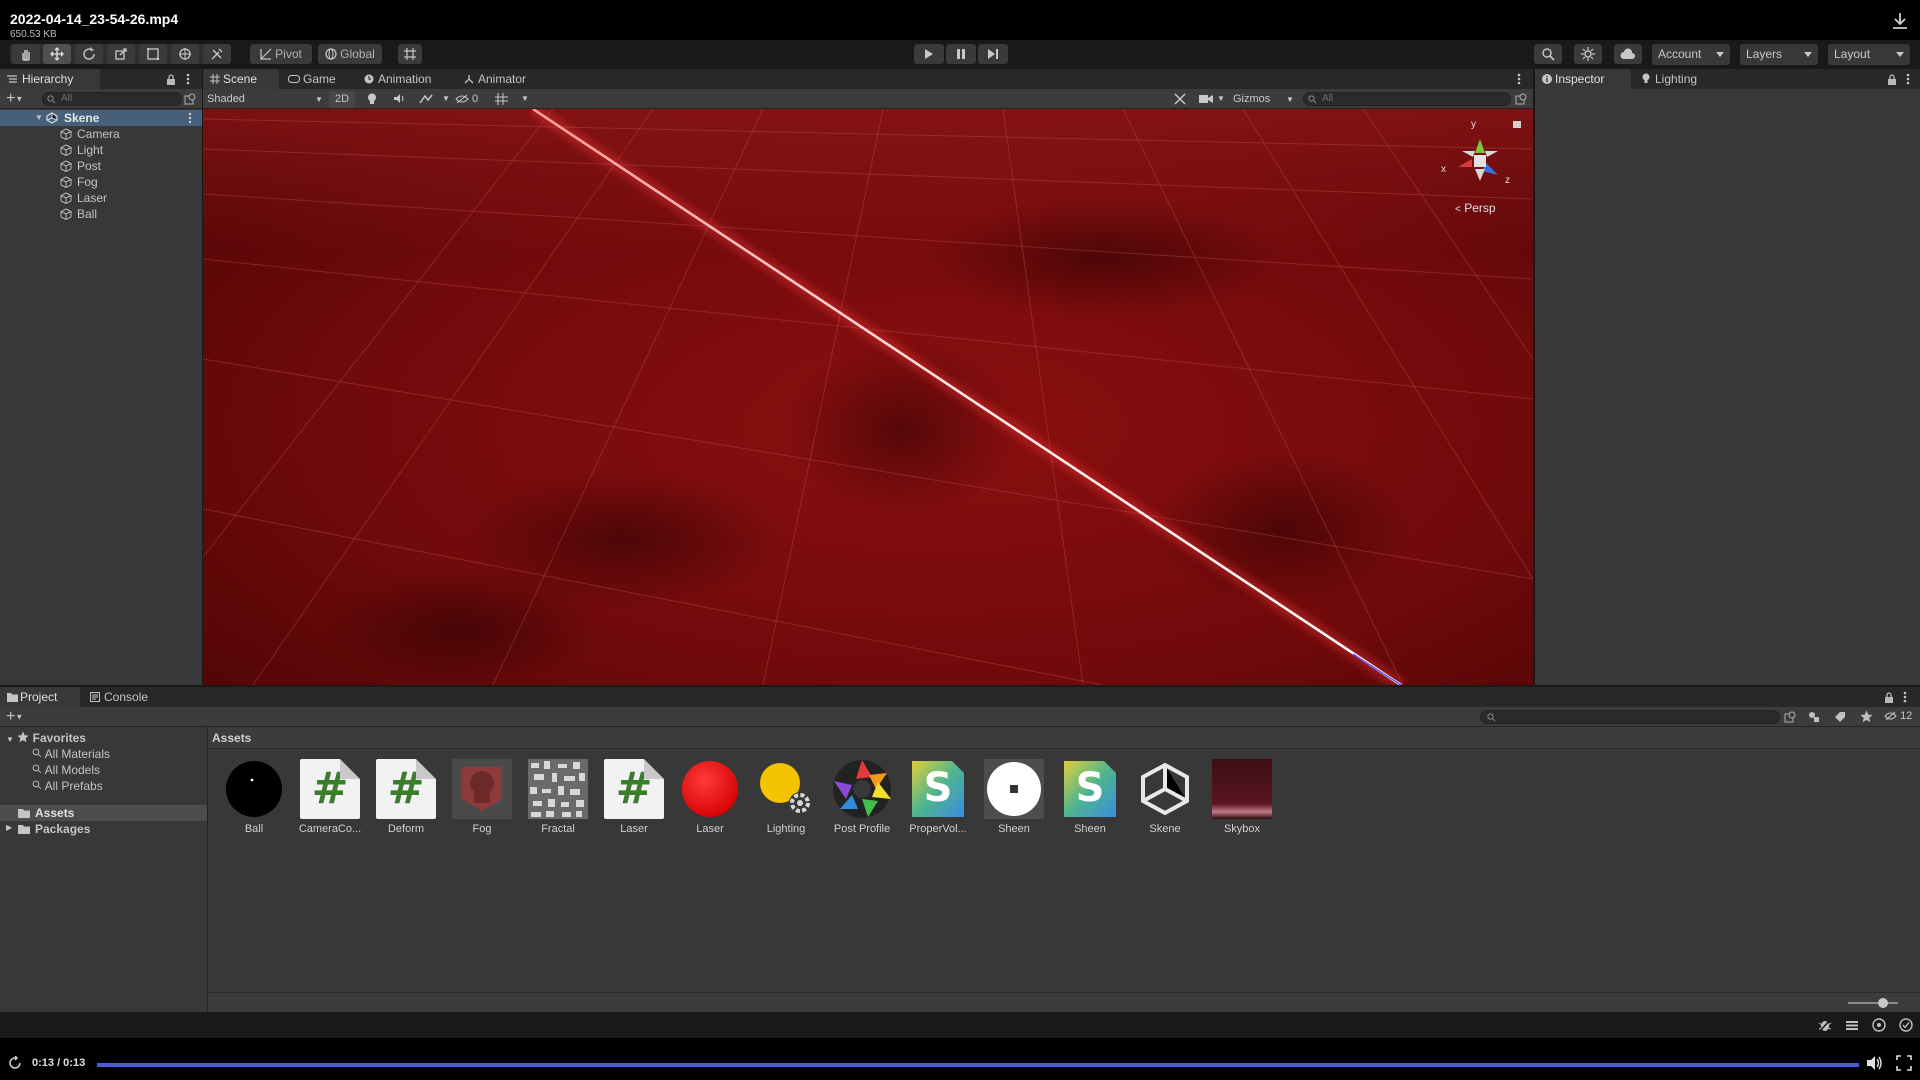 The image size is (1920, 1080). I want to click on account-dropdown: Account, so click(1691, 54).